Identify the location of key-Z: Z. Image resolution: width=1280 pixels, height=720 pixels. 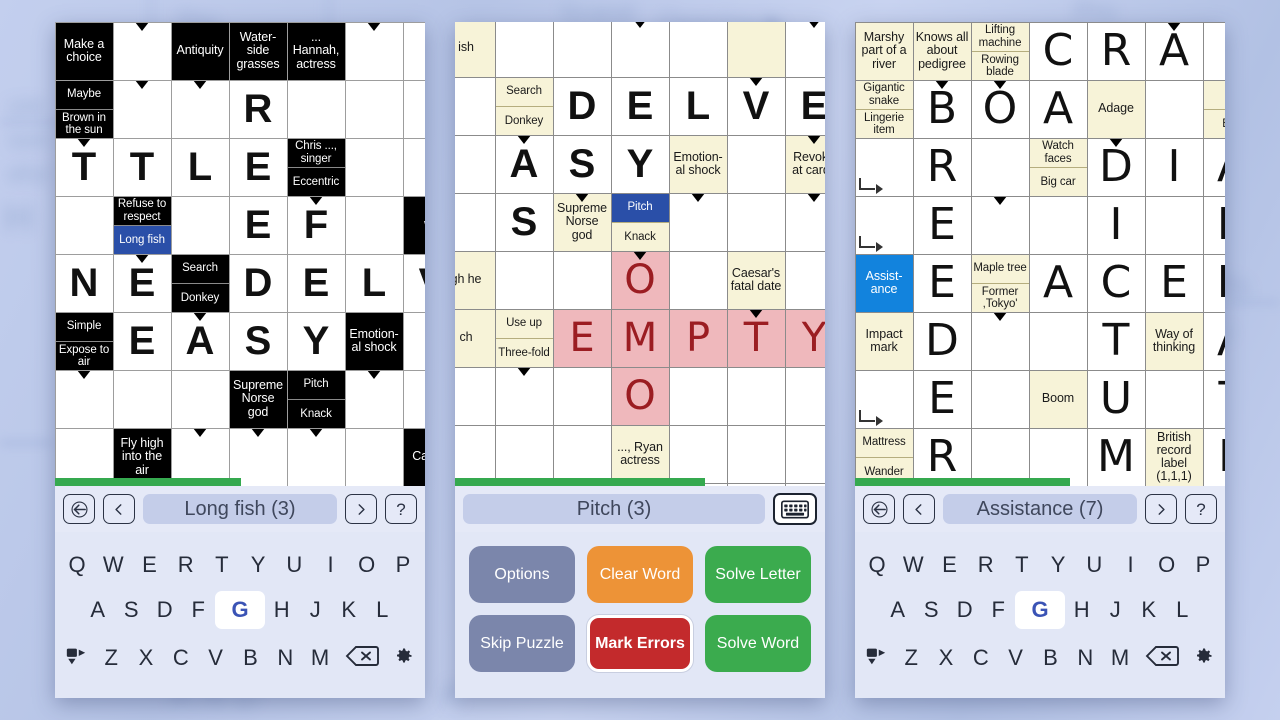
(111, 658).